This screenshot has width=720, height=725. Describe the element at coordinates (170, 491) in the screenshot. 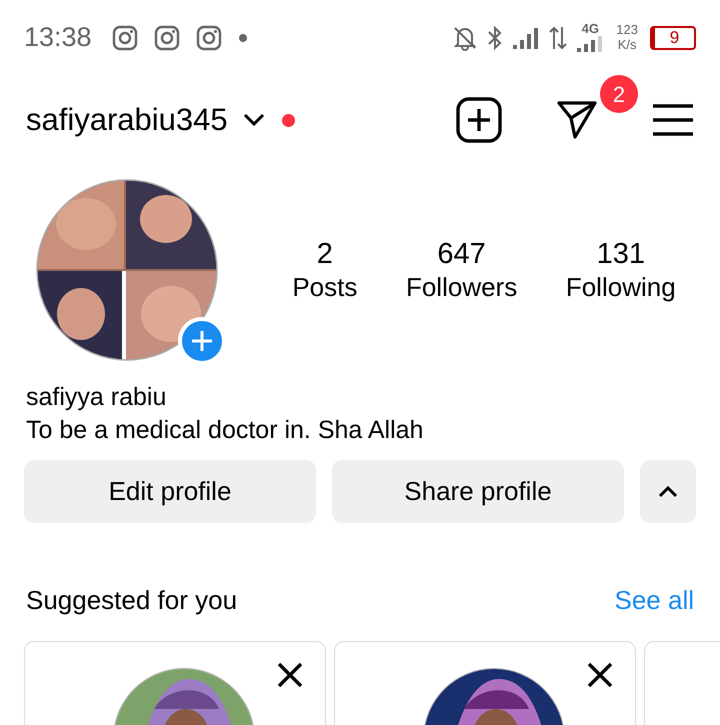

I see `profile-action-button: Edit profile` at that location.